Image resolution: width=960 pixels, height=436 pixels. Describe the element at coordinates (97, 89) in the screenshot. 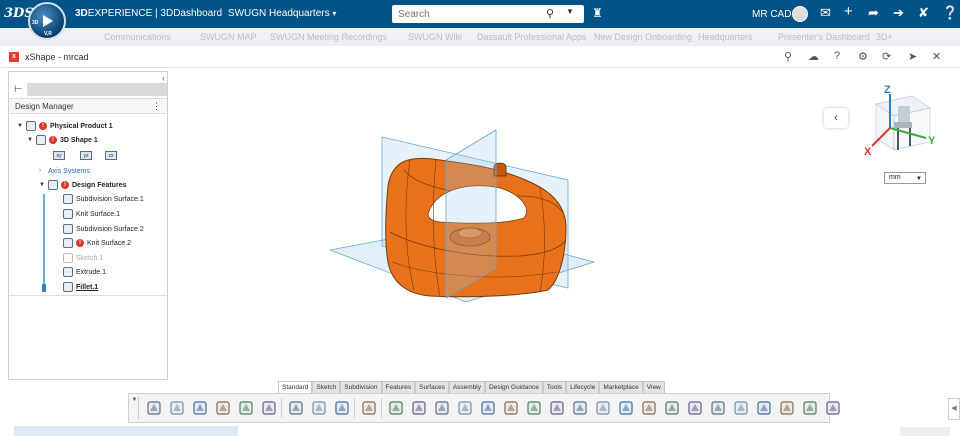

I see `panel-filter-field` at that location.